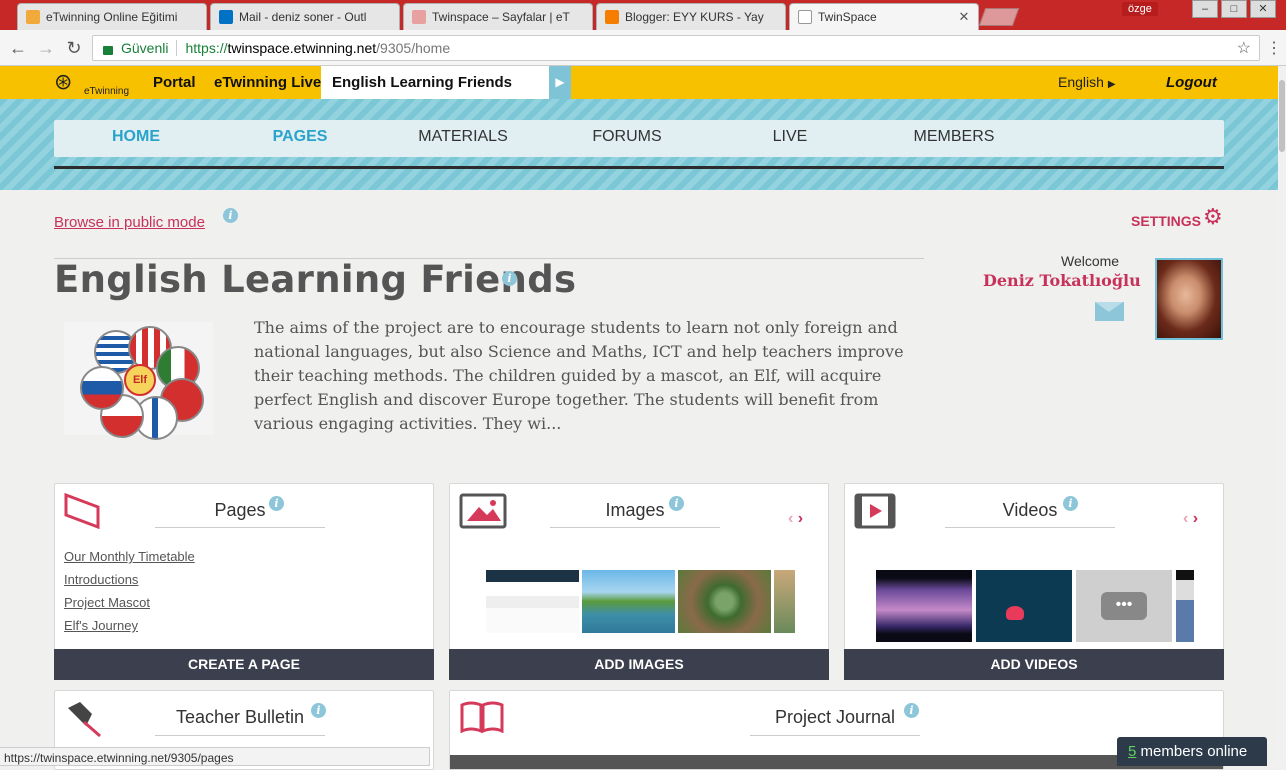  What do you see at coordinates (276, 503) in the screenshot?
I see `pages-info-icon: i` at bounding box center [276, 503].